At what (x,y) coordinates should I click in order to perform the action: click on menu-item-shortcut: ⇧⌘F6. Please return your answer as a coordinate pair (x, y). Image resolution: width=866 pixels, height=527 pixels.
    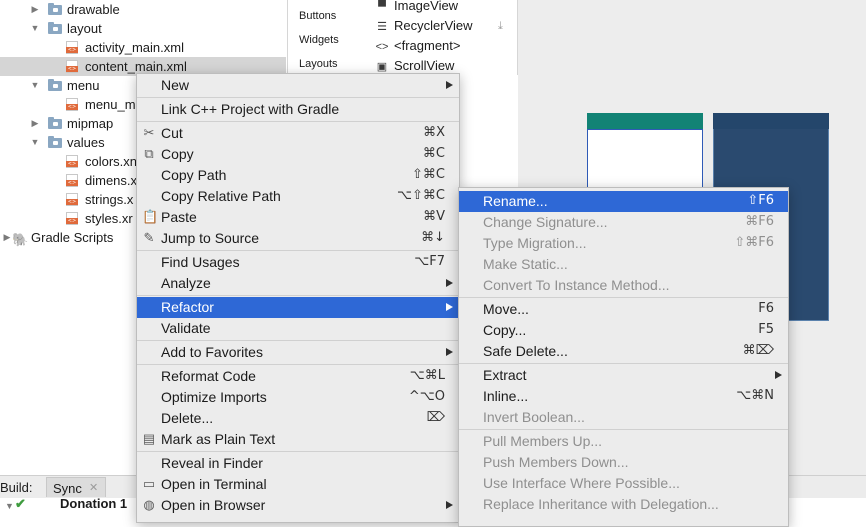
    Looking at the image, I should click on (754, 242).